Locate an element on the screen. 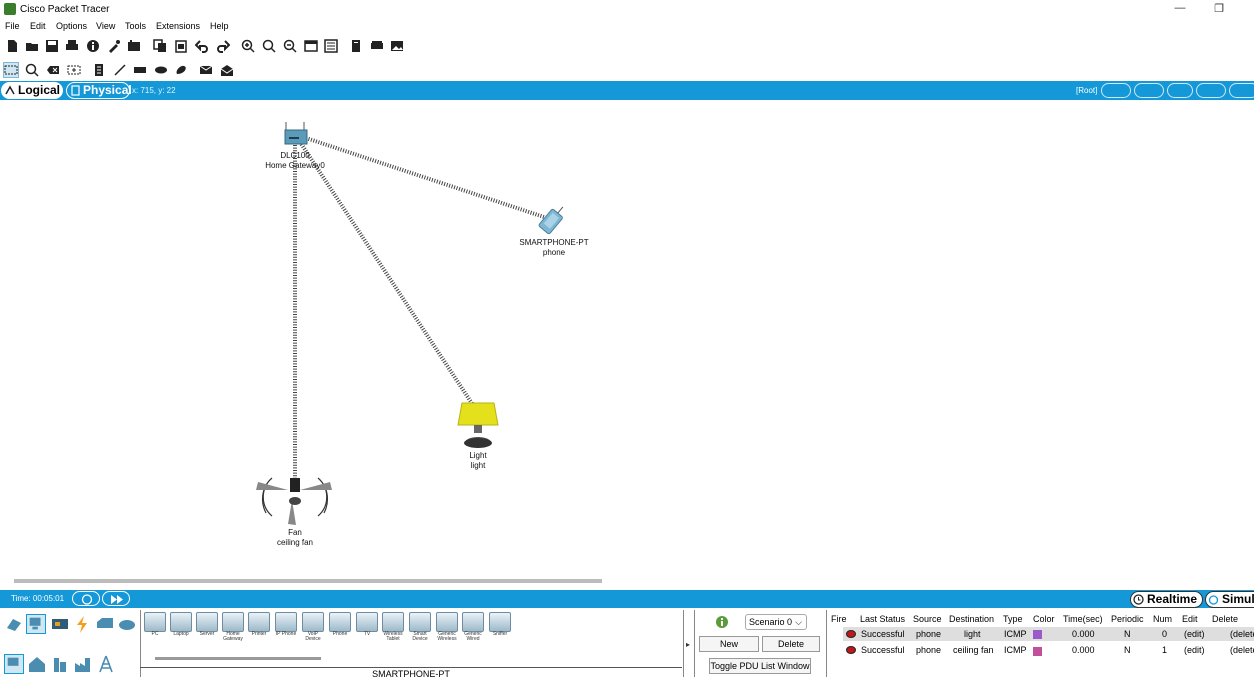 The width and height of the screenshot is (1254, 679). power-cycle-devices-icon is located at coordinates (86, 598).